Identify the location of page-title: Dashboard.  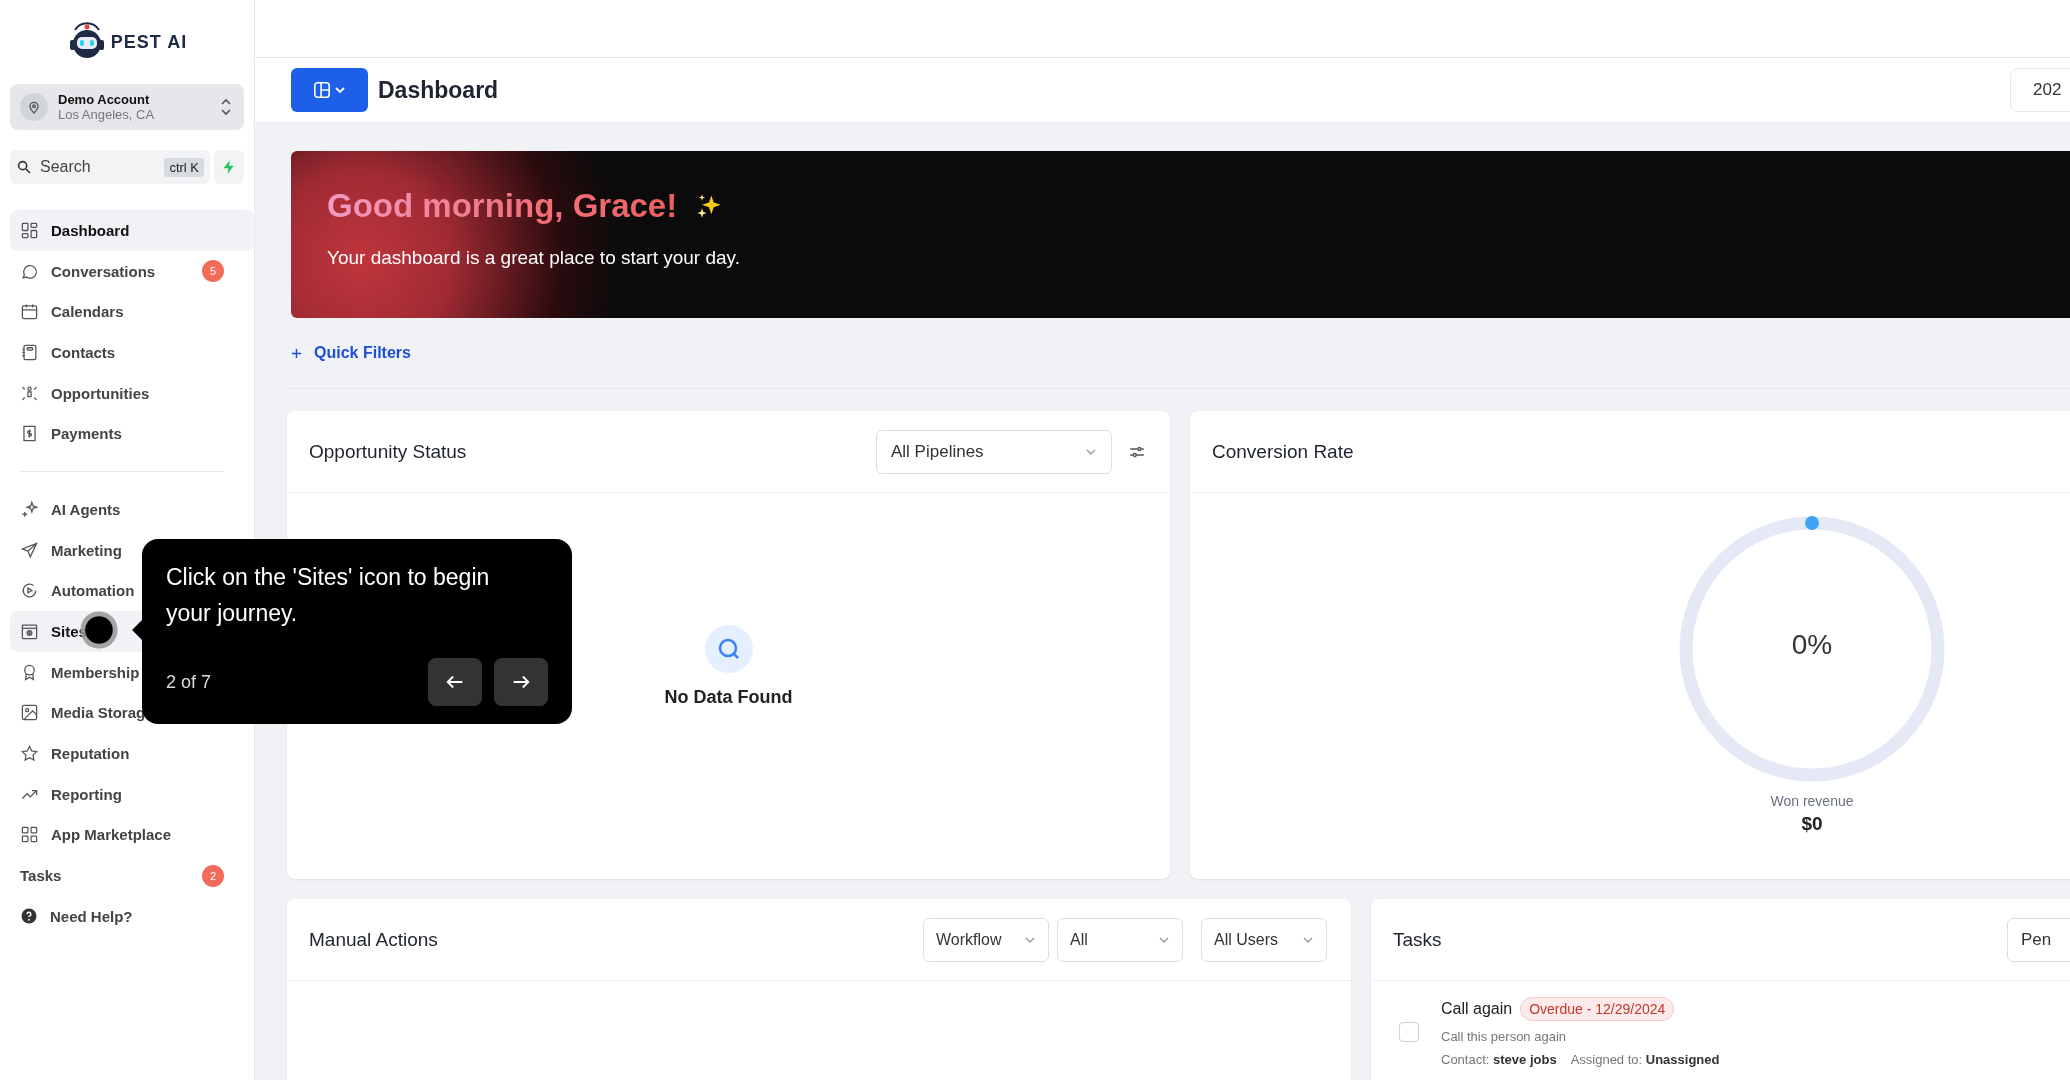
(438, 90).